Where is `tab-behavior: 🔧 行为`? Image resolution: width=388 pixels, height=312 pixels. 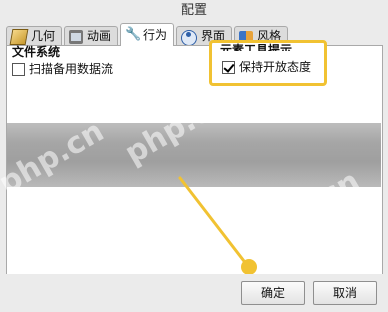
tab-behavior: 🔧 行为 is located at coordinates (147, 34).